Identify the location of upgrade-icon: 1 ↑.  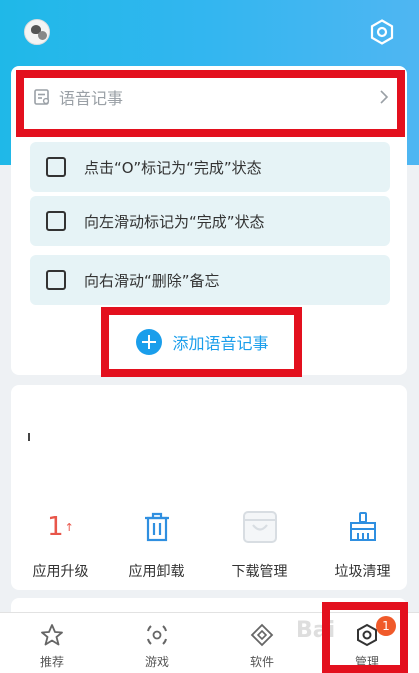
(60, 527).